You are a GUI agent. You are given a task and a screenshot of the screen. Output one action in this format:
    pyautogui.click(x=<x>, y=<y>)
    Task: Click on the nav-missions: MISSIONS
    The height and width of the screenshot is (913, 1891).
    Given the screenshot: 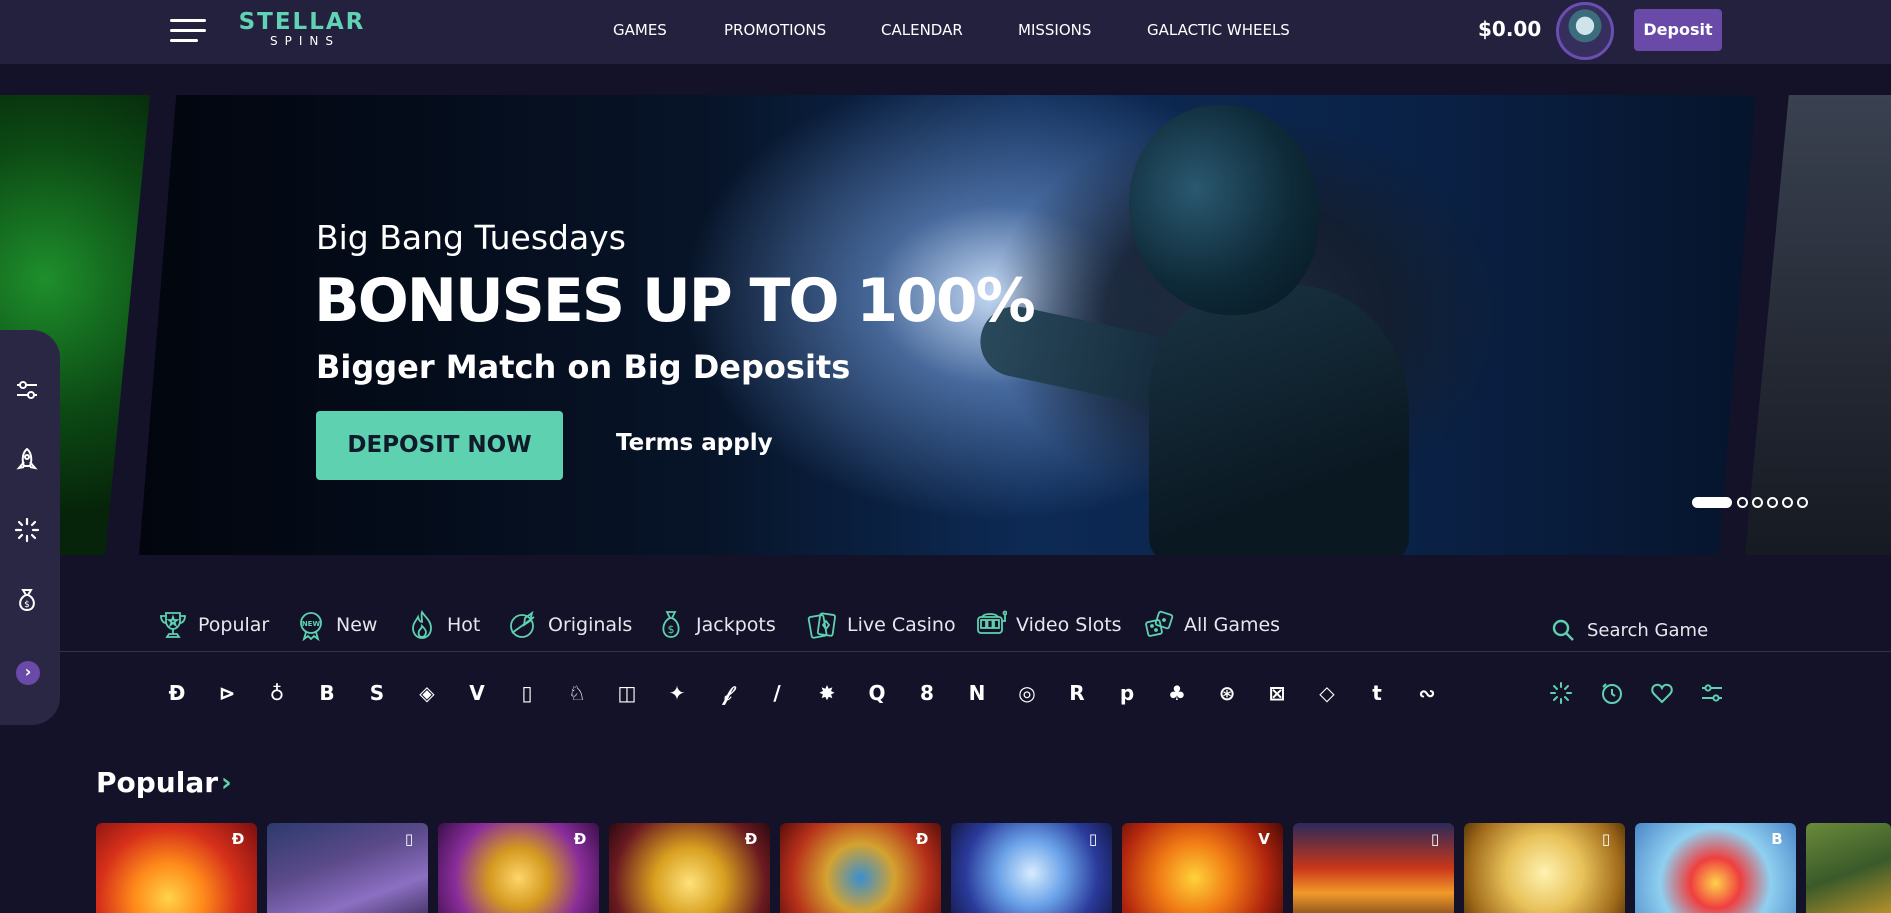 What is the action you would take?
    pyautogui.click(x=1054, y=30)
    